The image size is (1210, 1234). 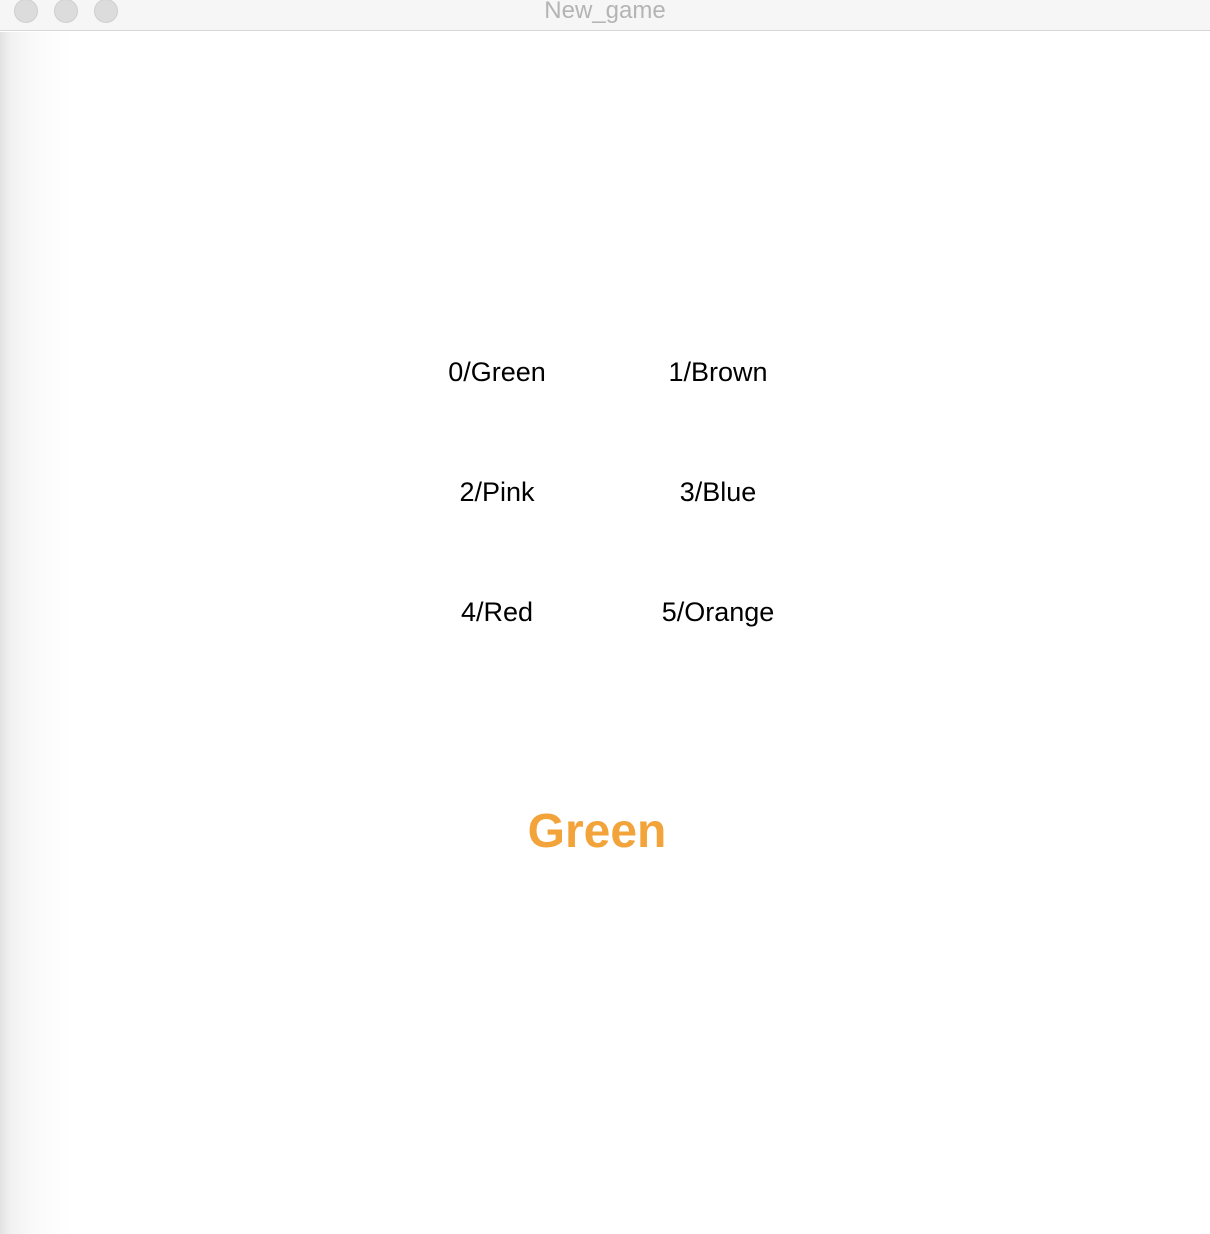 What do you see at coordinates (718, 492) in the screenshot?
I see `option-3-blue: 3/Blue` at bounding box center [718, 492].